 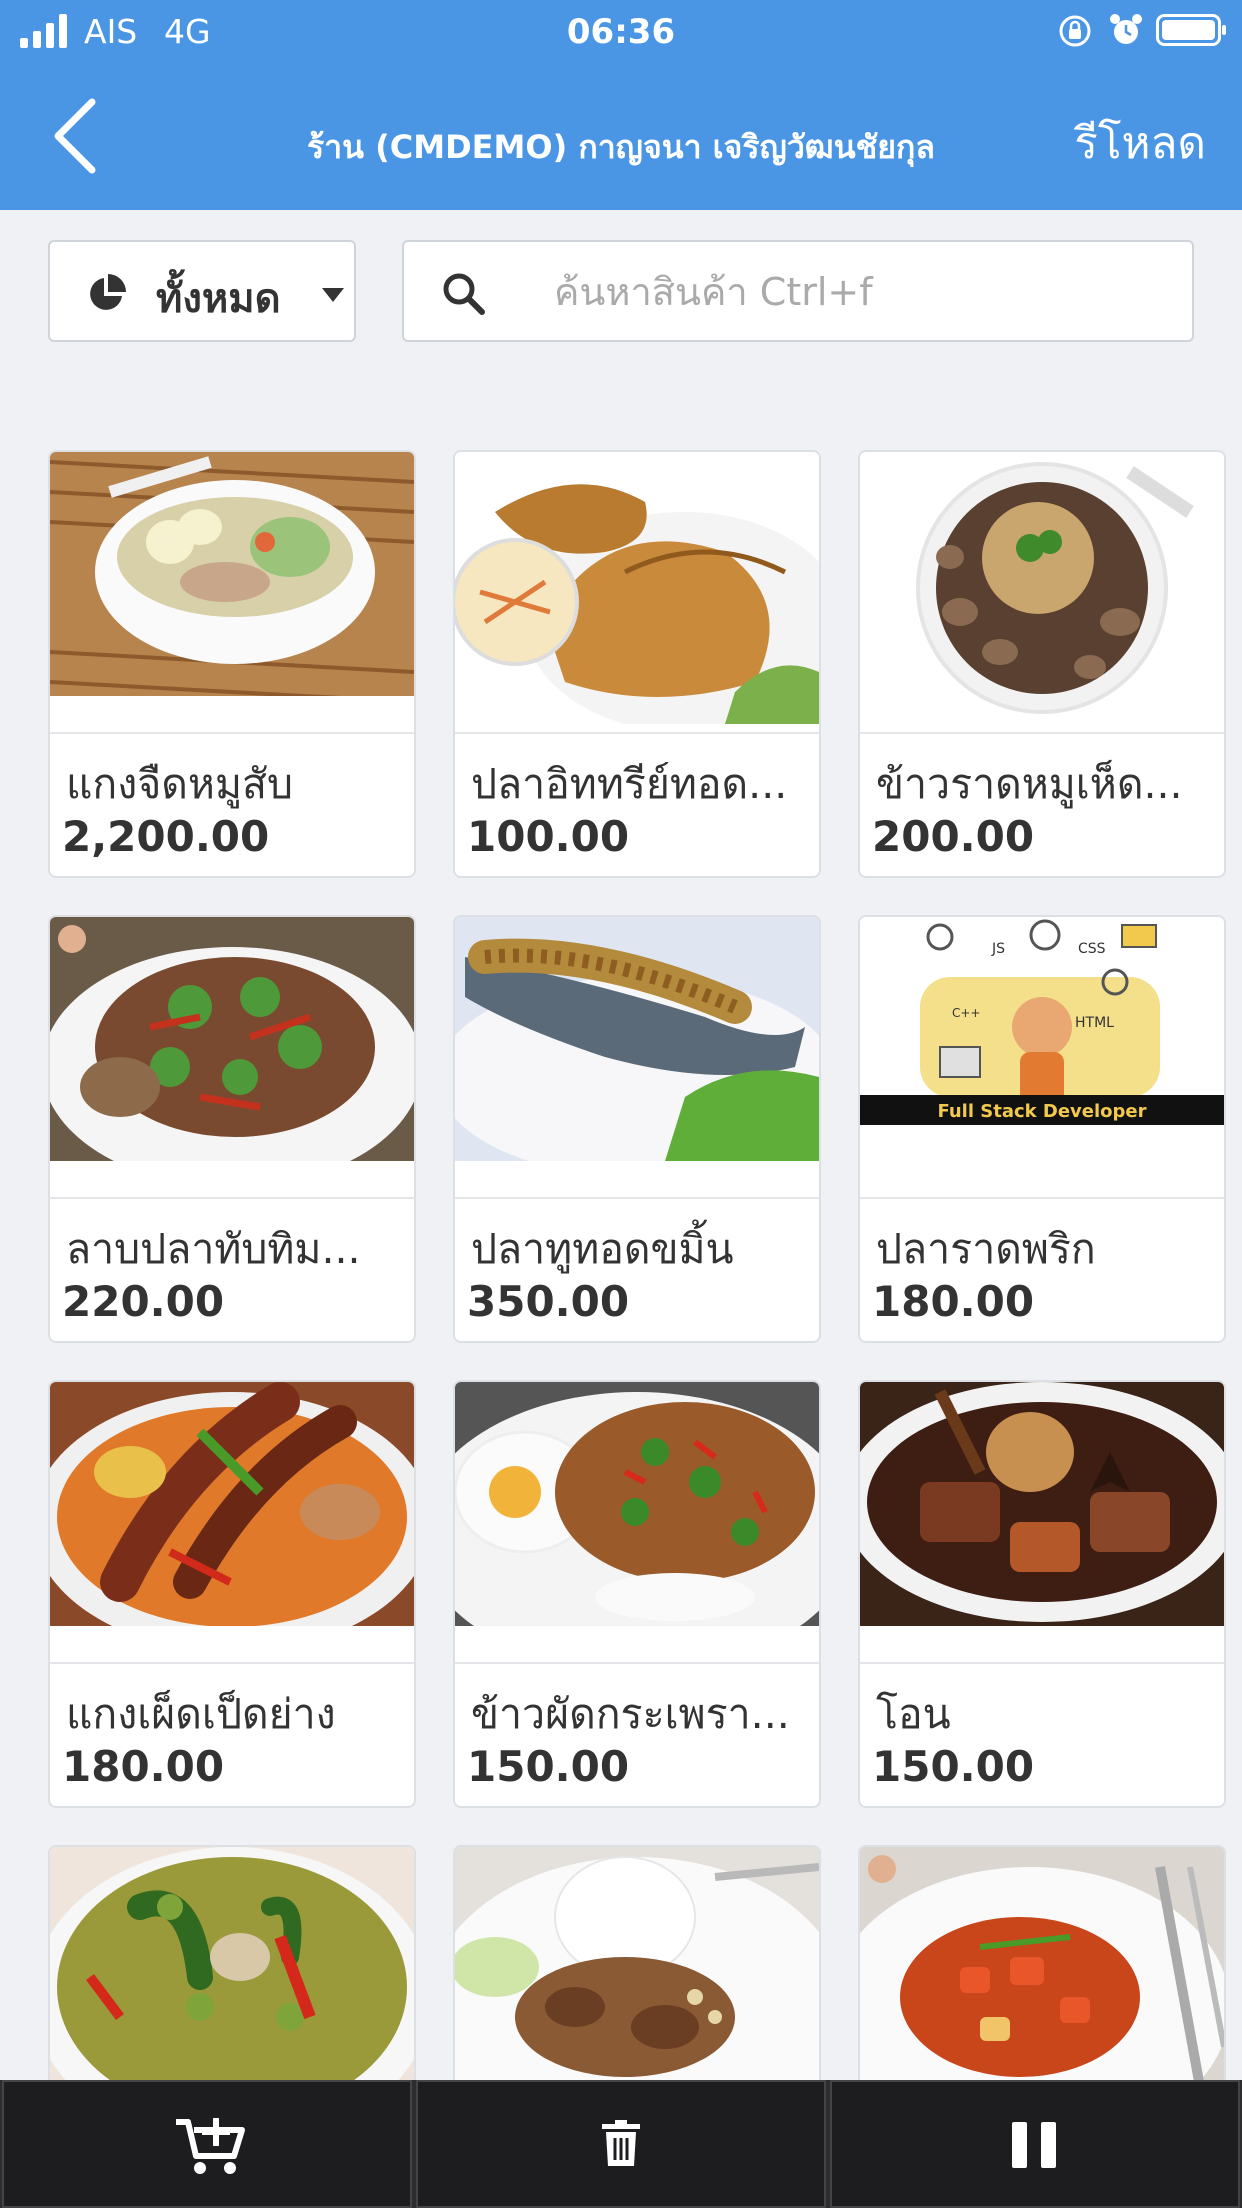 What do you see at coordinates (986, 1249) in the screenshot?
I see `product-name: ปลาราดพริก` at bounding box center [986, 1249].